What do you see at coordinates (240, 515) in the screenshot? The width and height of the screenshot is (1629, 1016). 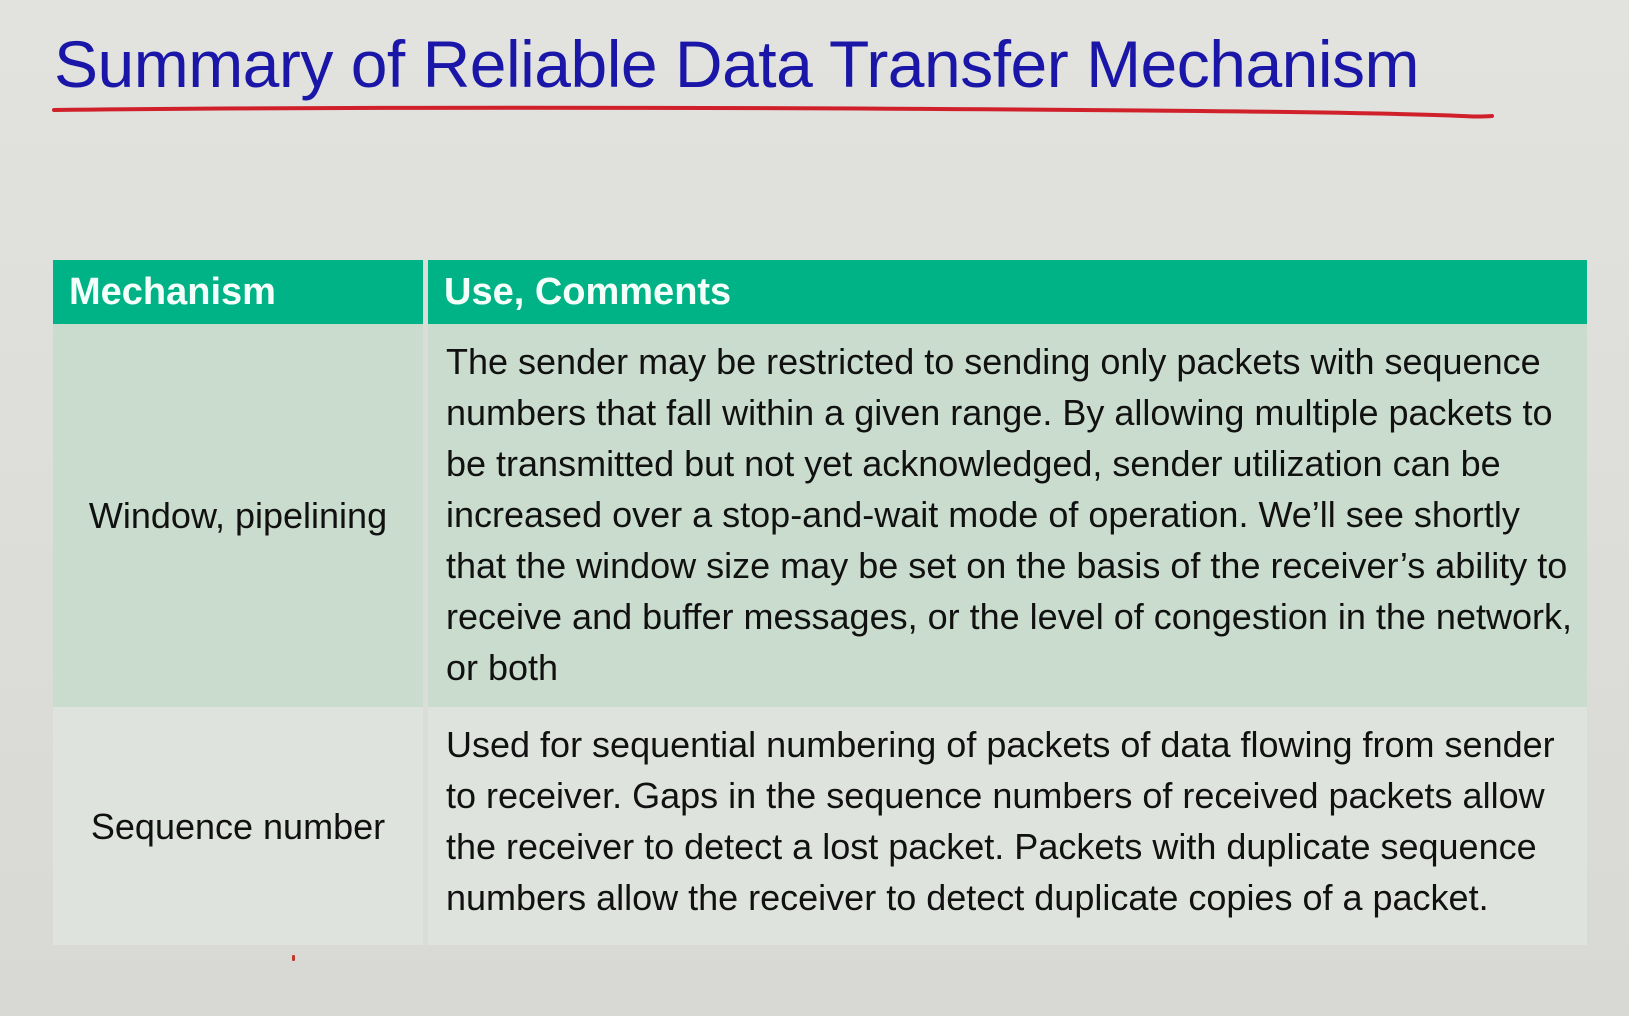 I see `mechanism-cell: Window, pipelining` at bounding box center [240, 515].